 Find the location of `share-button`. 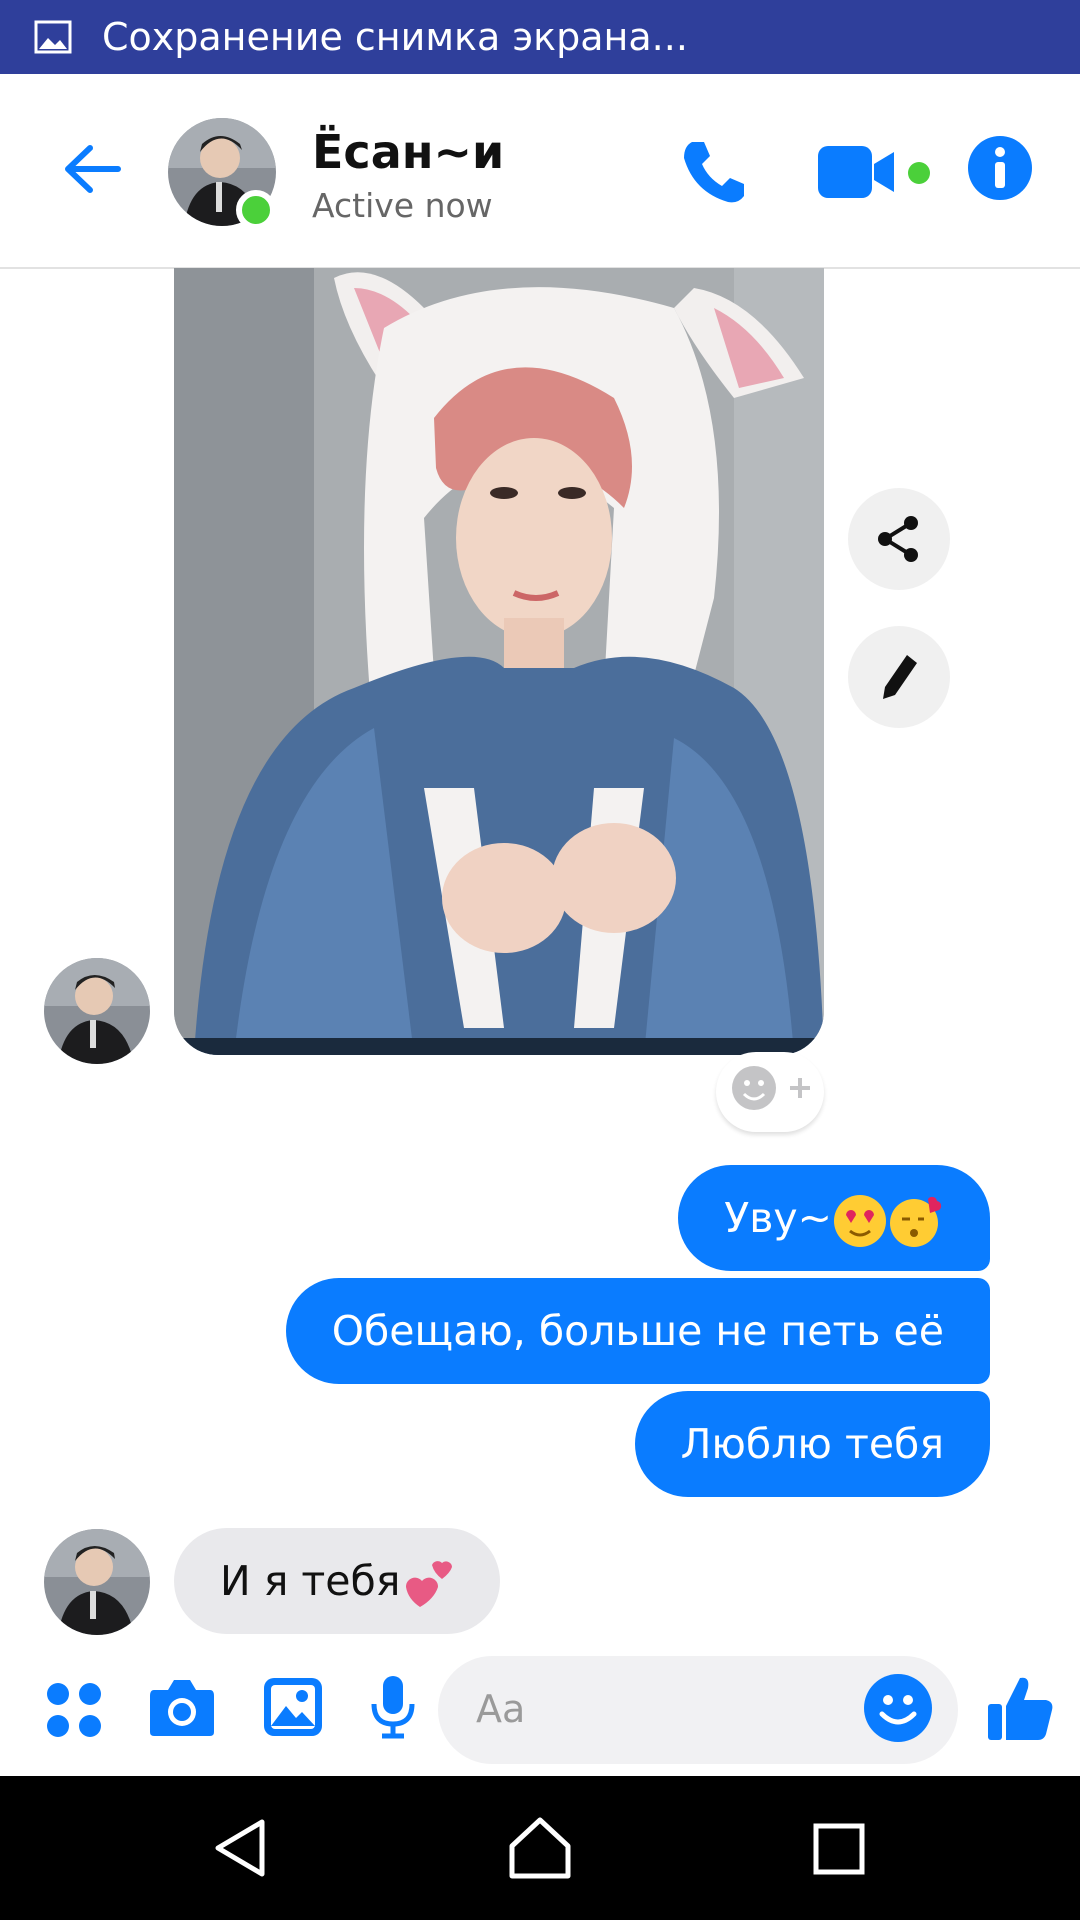

share-button is located at coordinates (899, 539).